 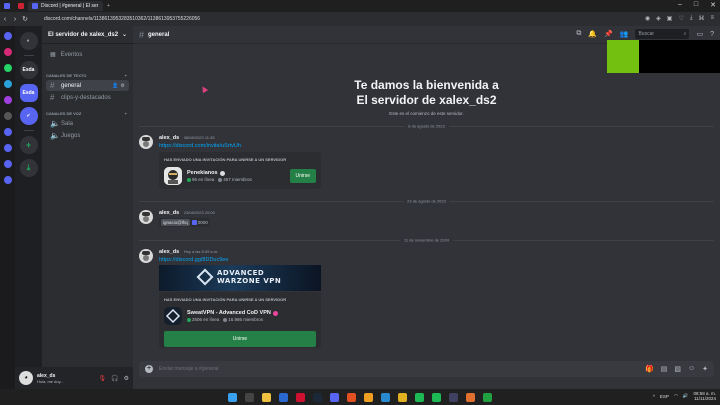 I want to click on x-icon, so click(x=7, y=116).